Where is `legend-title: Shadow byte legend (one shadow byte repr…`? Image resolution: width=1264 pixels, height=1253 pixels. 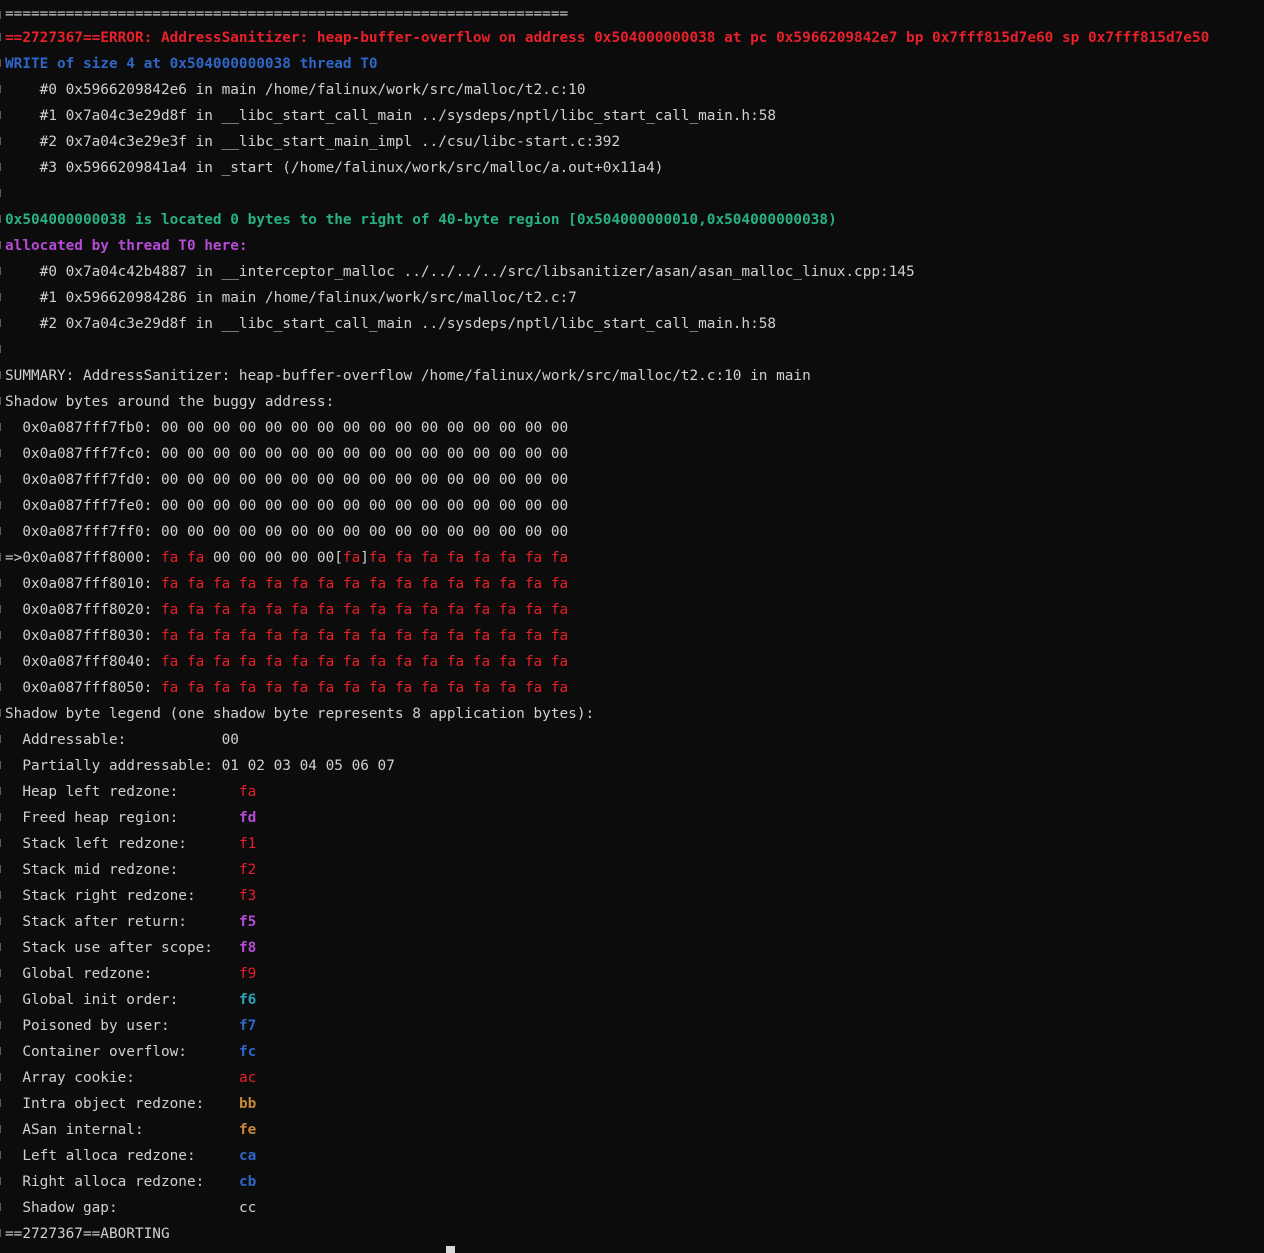
legend-title: Shadow byte legend (one shadow byte repr… is located at coordinates (300, 714).